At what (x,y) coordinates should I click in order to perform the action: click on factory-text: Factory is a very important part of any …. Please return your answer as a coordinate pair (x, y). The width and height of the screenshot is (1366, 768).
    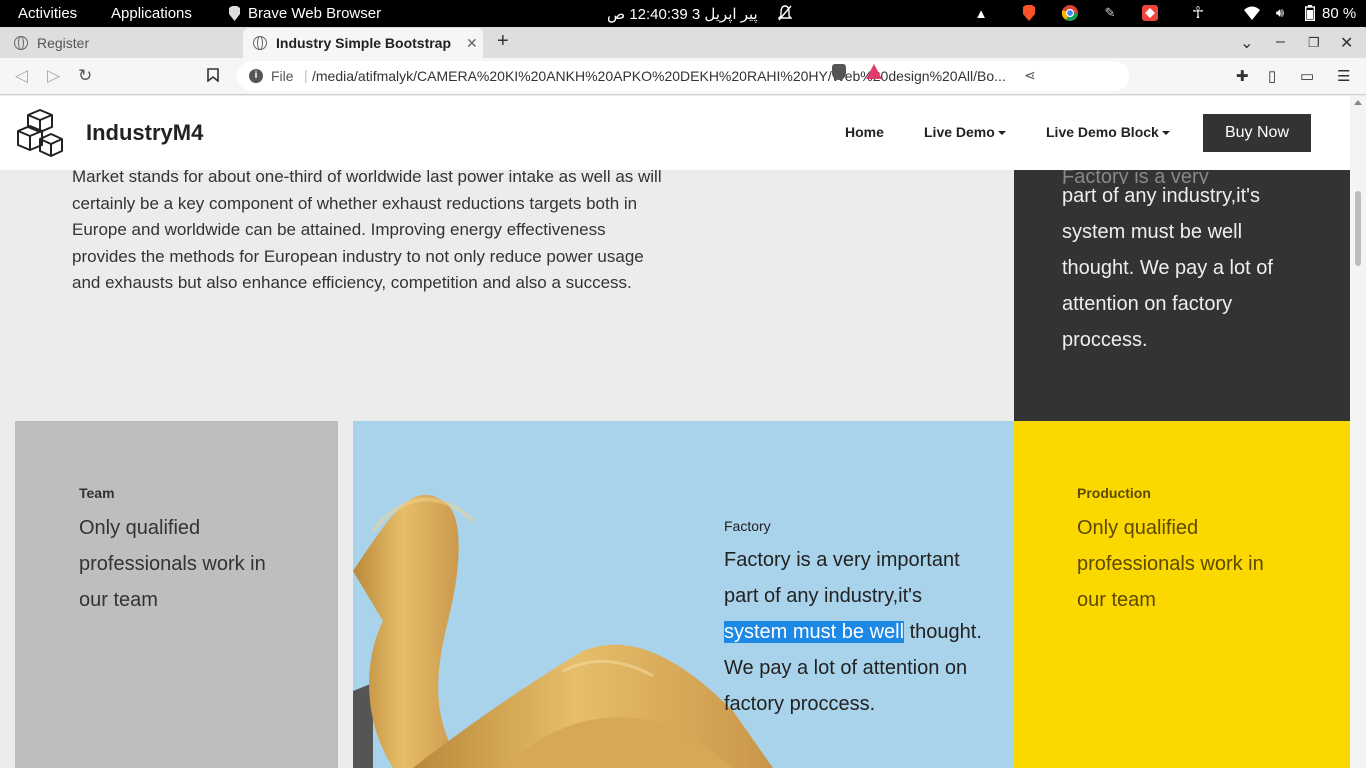
    Looking at the image, I should click on (854, 632).